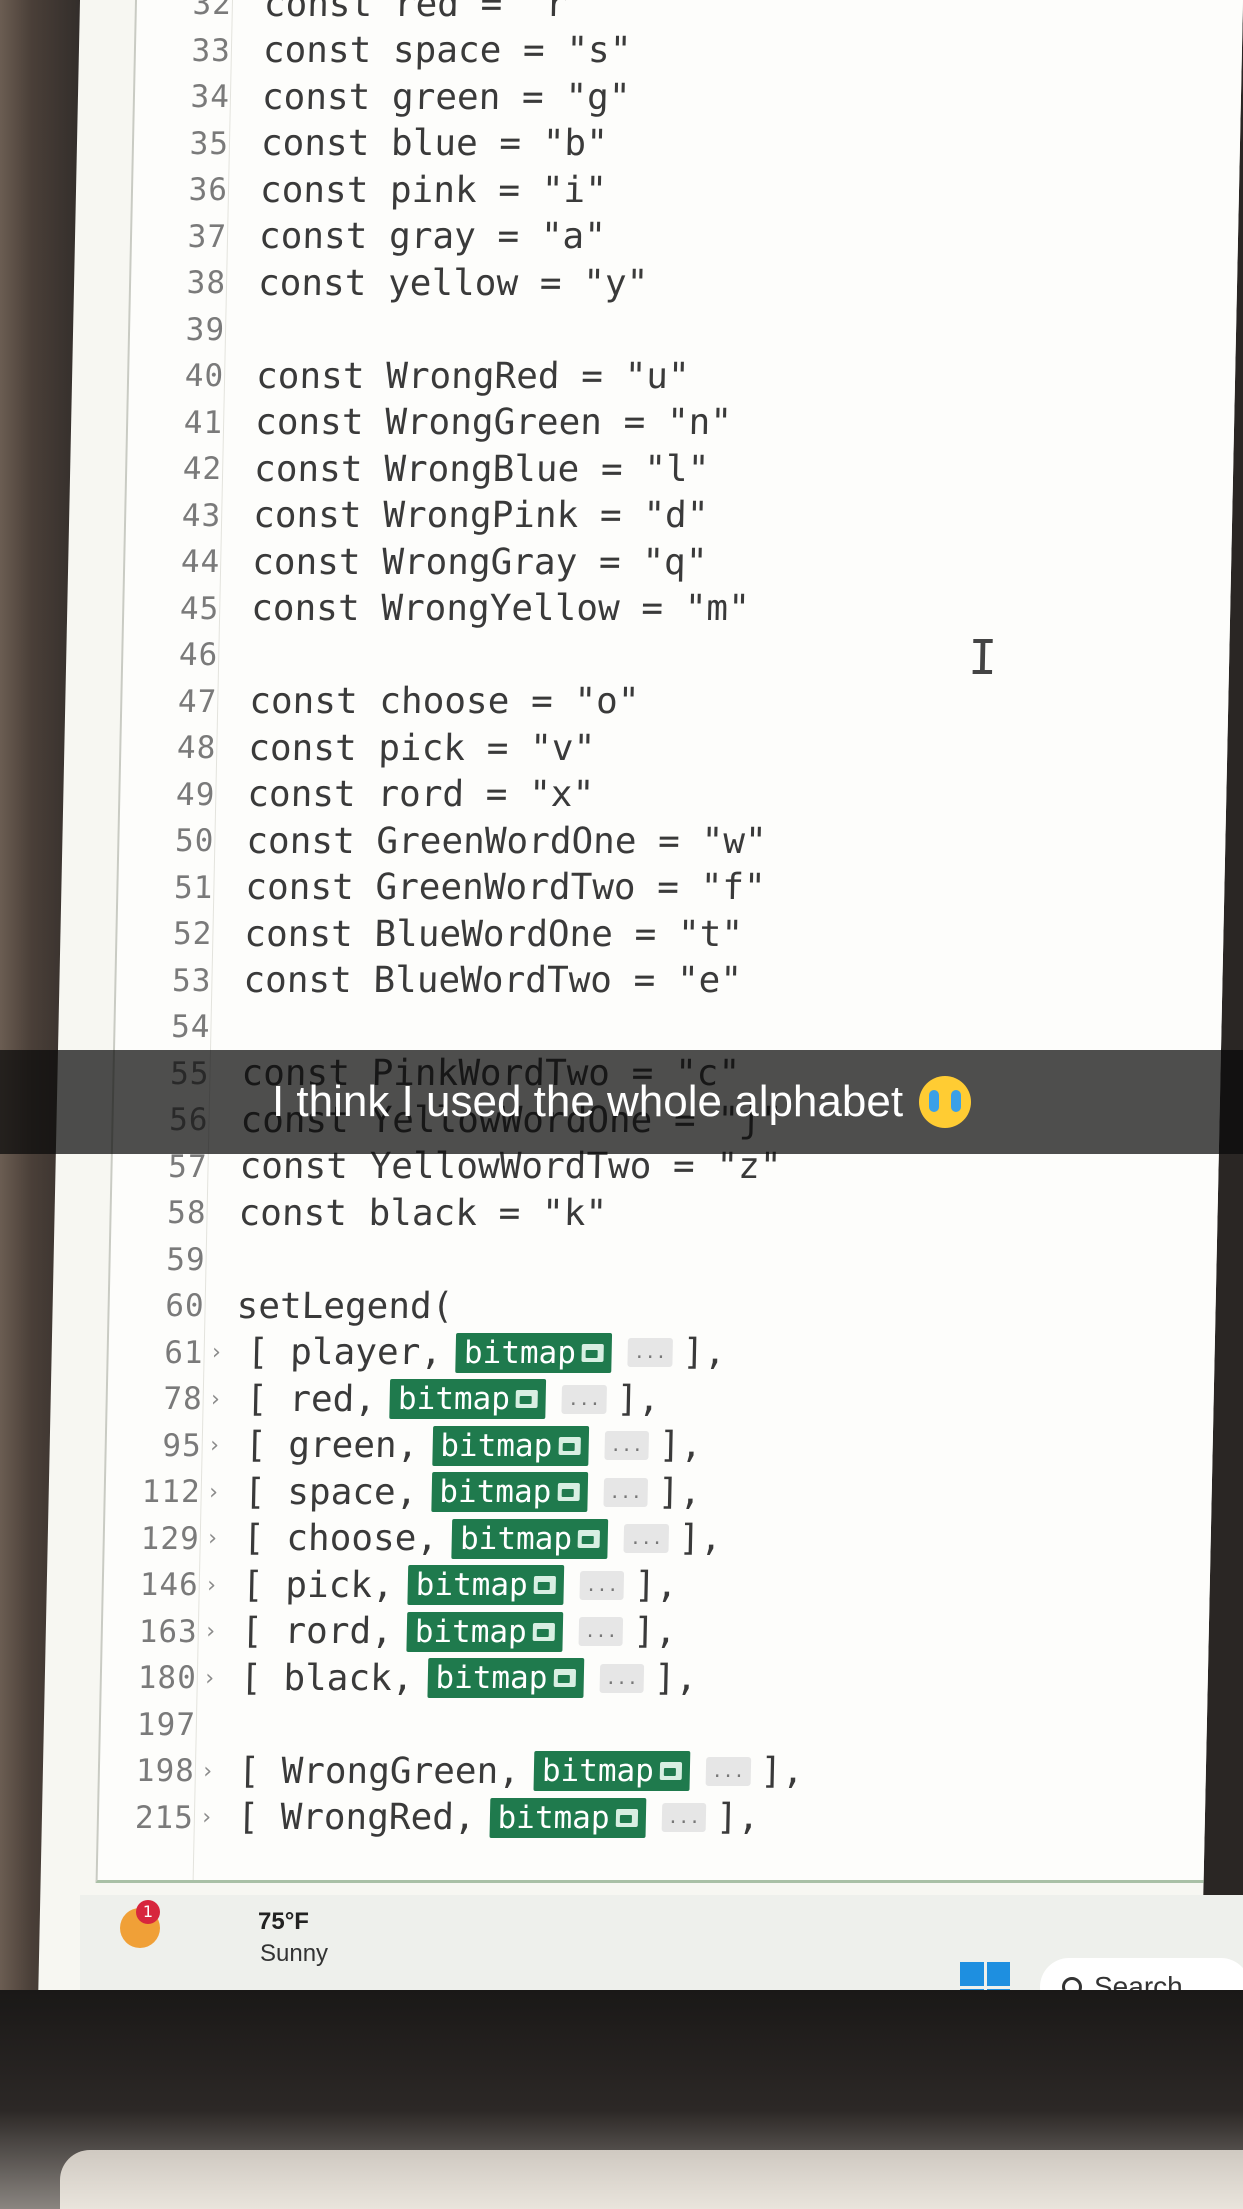  What do you see at coordinates (430, 934) in the screenshot?
I see `code-line: 52 const BlueWordOne = "t"` at bounding box center [430, 934].